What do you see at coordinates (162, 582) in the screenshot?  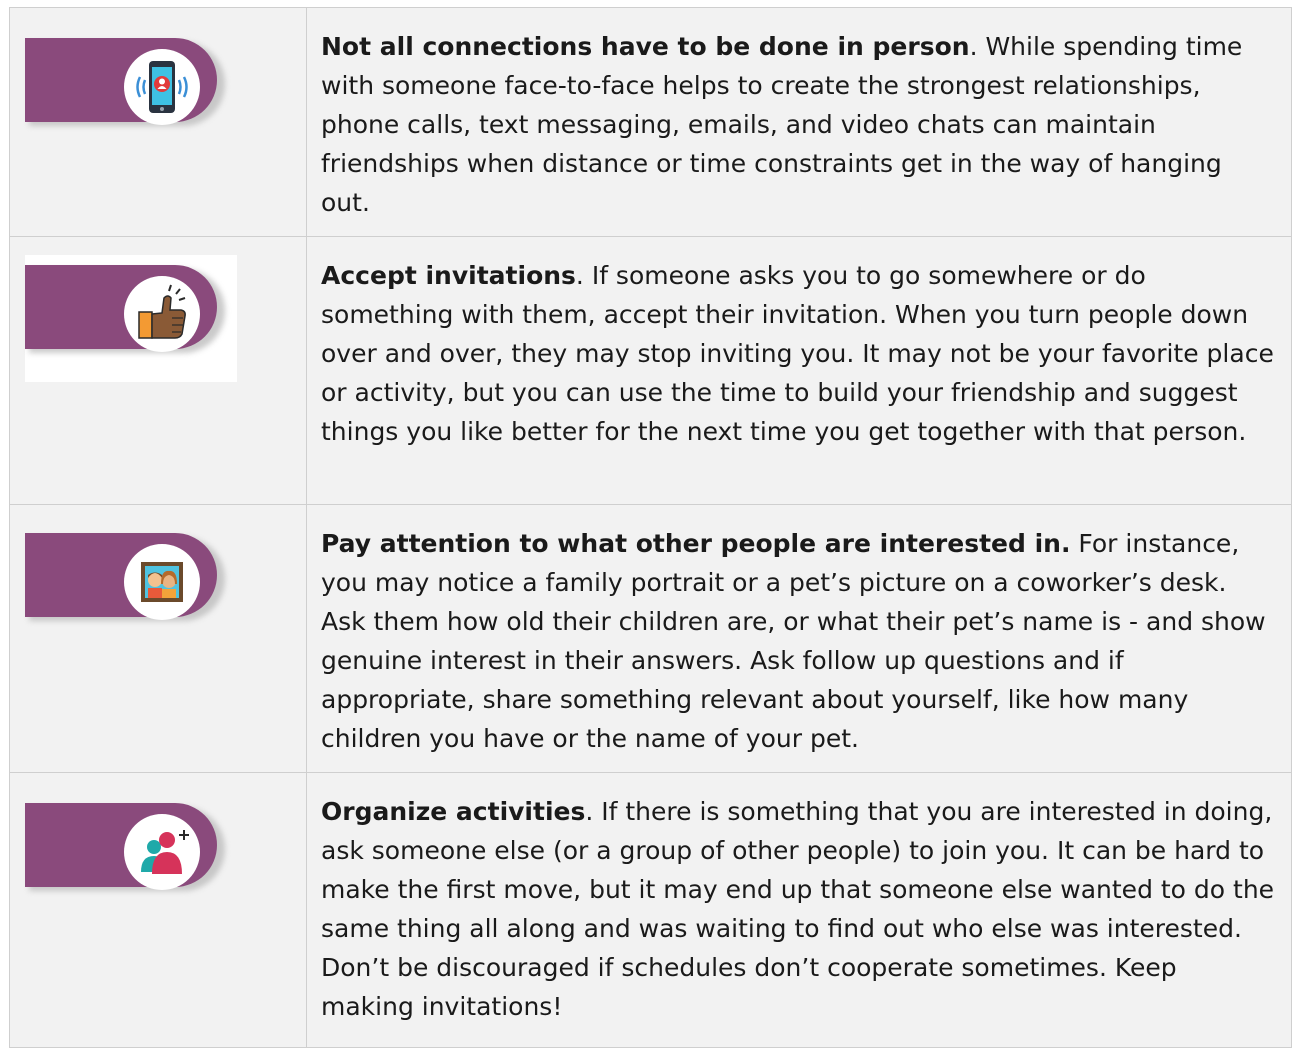 I see `family-portrait-icon` at bounding box center [162, 582].